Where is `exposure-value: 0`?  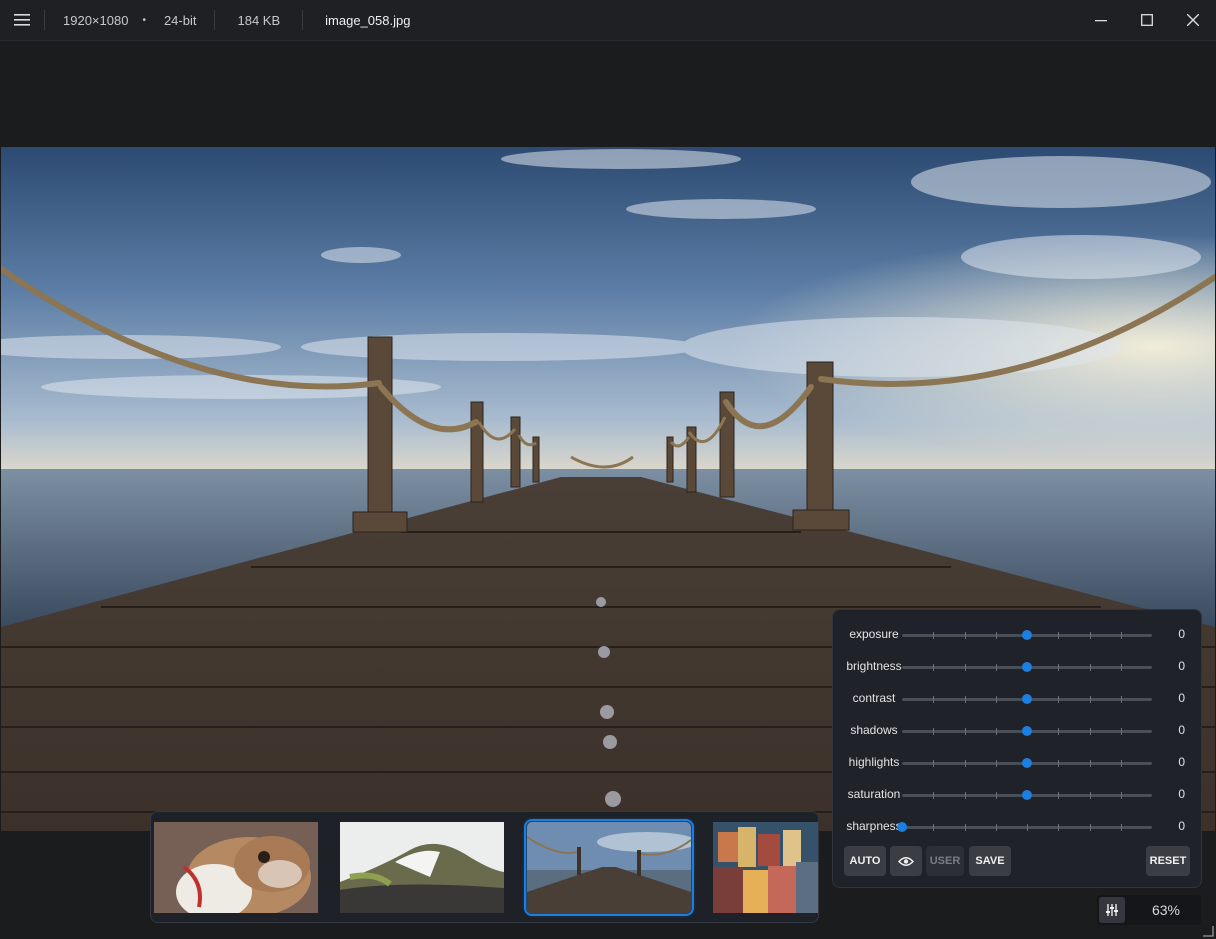 exposure-value: 0 is located at coordinates (1181, 634).